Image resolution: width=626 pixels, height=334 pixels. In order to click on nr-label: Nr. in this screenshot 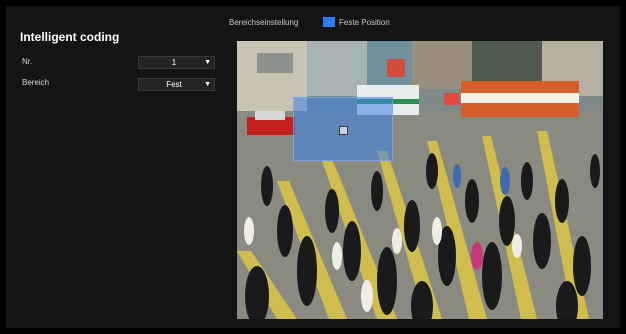, I will do `click(27, 61)`.